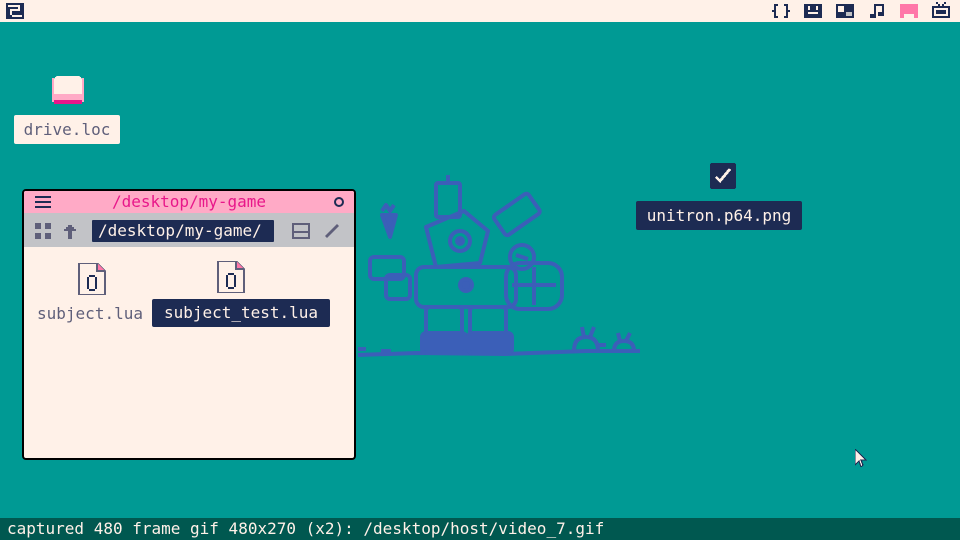 Image resolution: width=960 pixels, height=540 pixels. Describe the element at coordinates (845, 11) in the screenshot. I see `map-editor-icon` at that location.